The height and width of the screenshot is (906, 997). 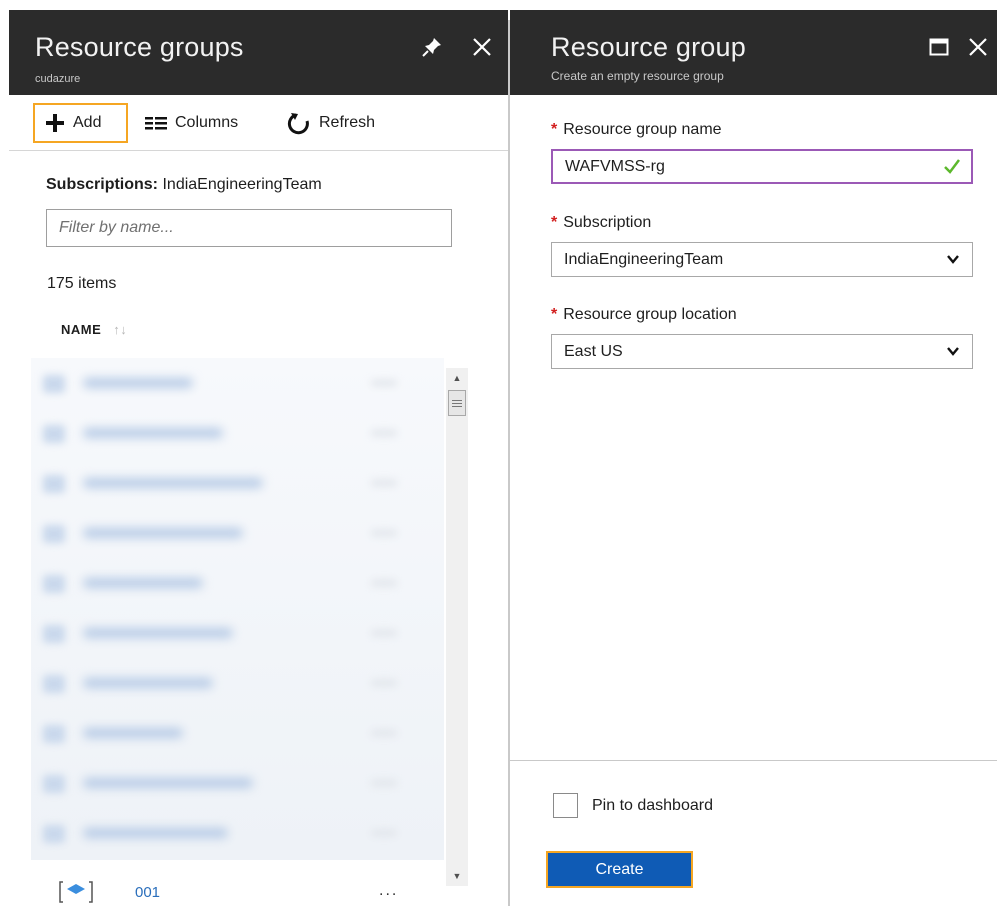 I want to click on scroll-thumb, so click(x=457, y=403).